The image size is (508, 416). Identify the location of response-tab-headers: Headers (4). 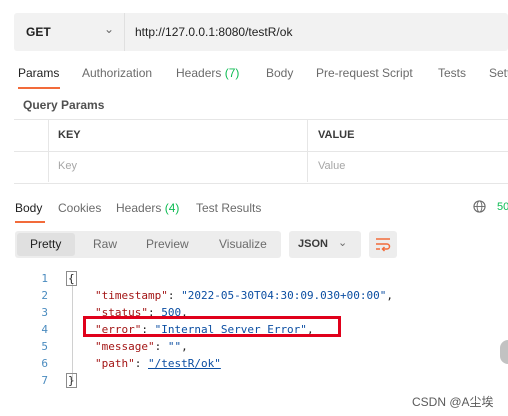
(147, 208).